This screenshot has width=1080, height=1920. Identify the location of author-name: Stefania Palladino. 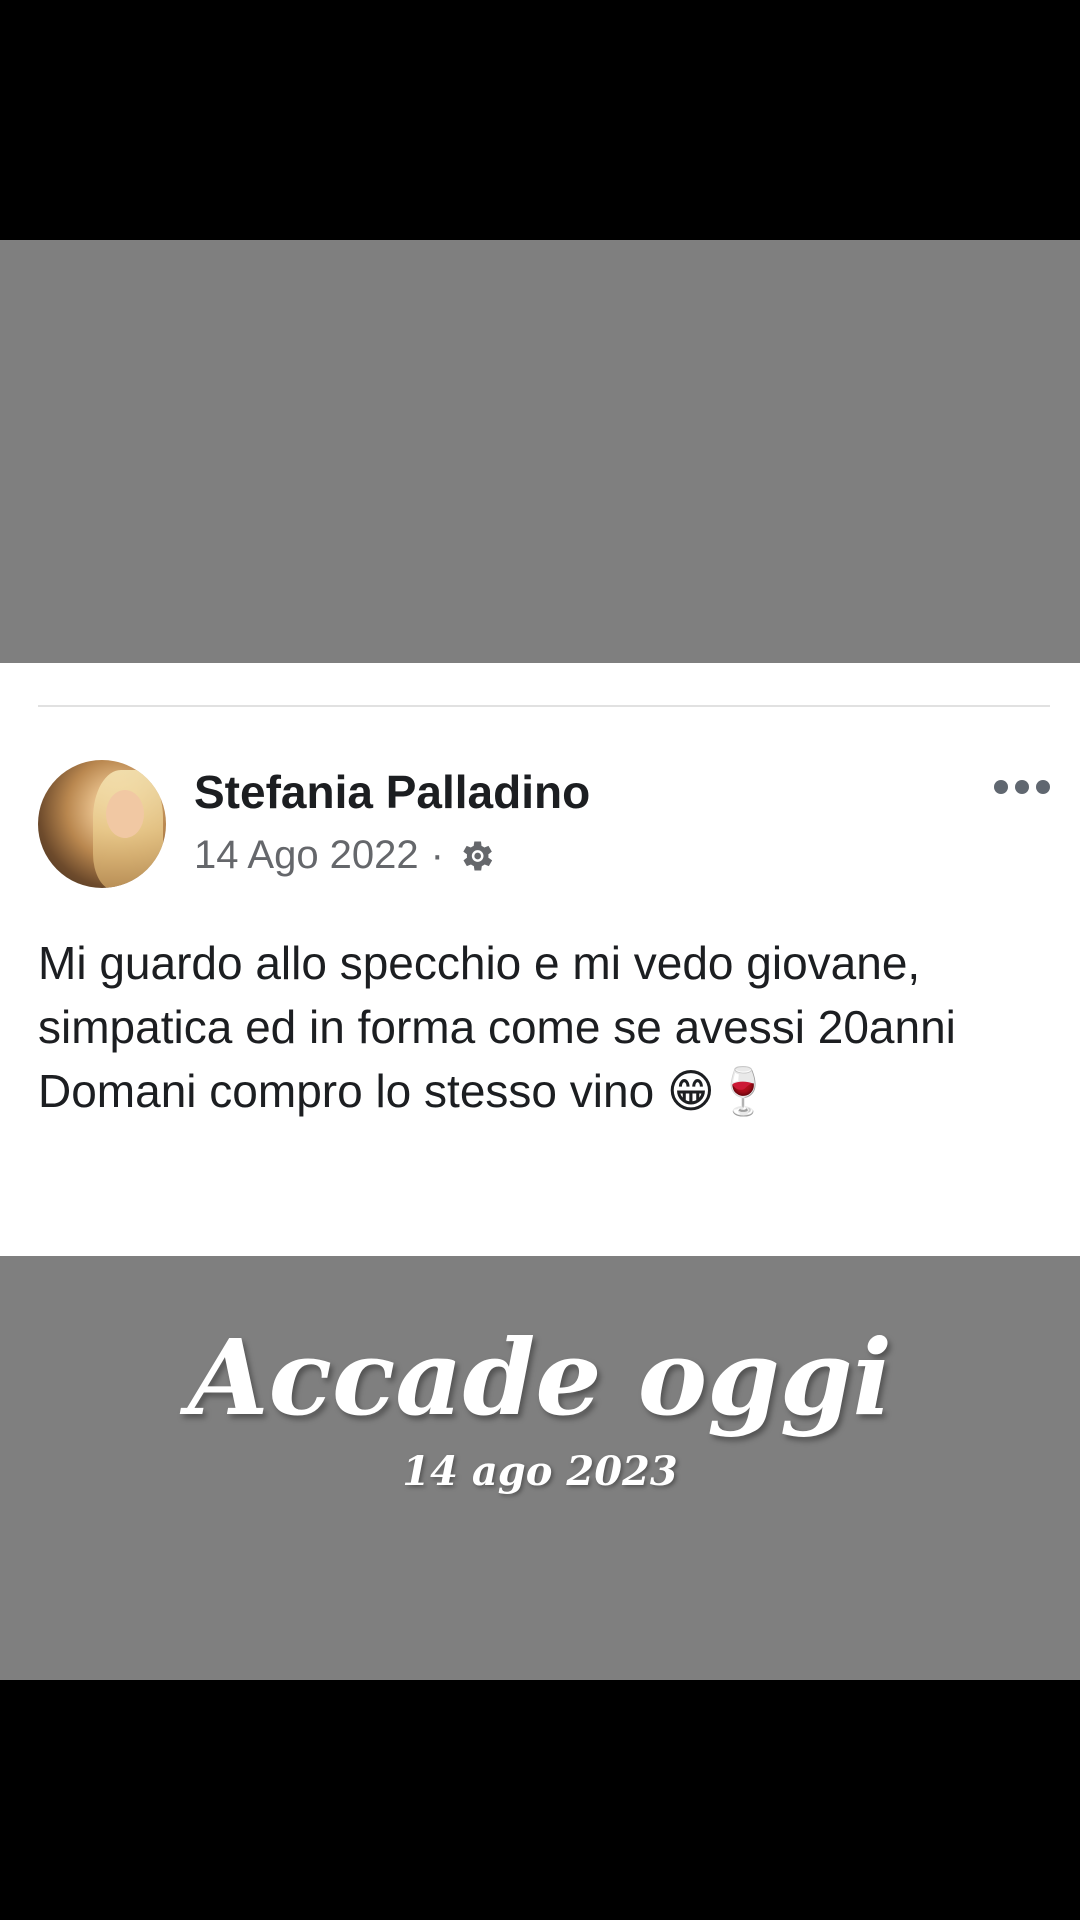
(392, 792).